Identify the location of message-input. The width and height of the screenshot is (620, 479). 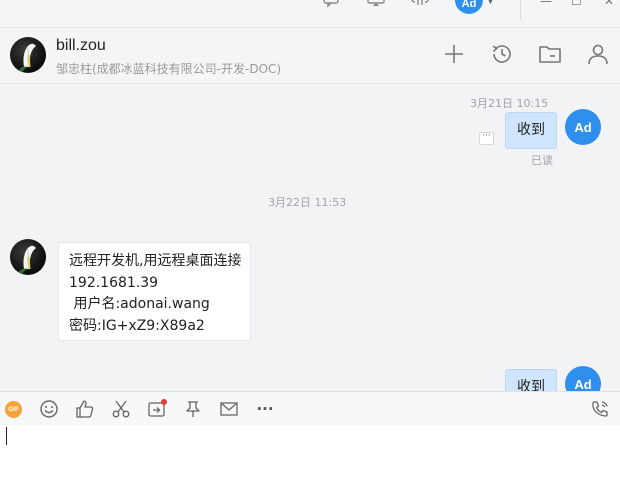
(310, 452).